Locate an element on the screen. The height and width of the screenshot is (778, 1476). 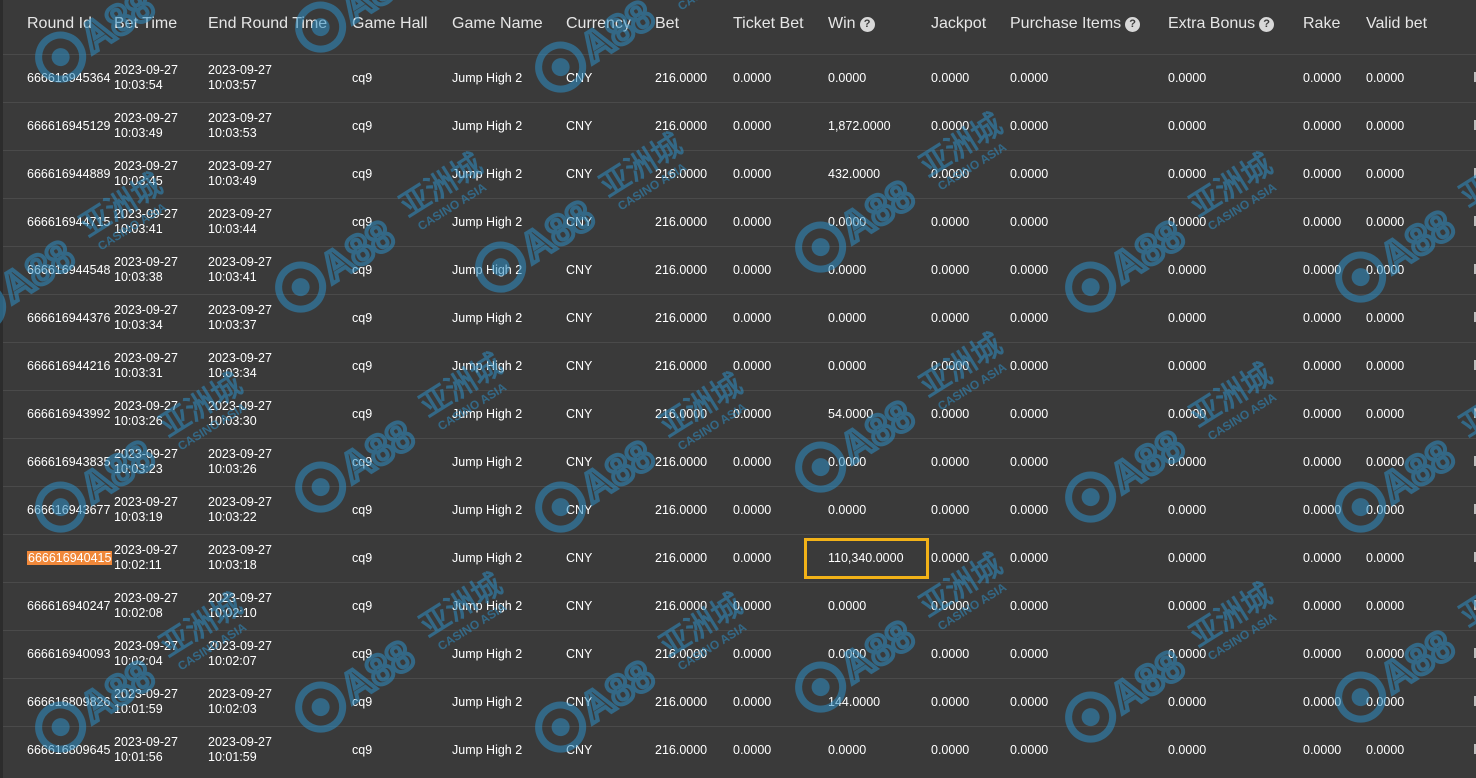
end-clock: 10:03:44 is located at coordinates (232, 229).